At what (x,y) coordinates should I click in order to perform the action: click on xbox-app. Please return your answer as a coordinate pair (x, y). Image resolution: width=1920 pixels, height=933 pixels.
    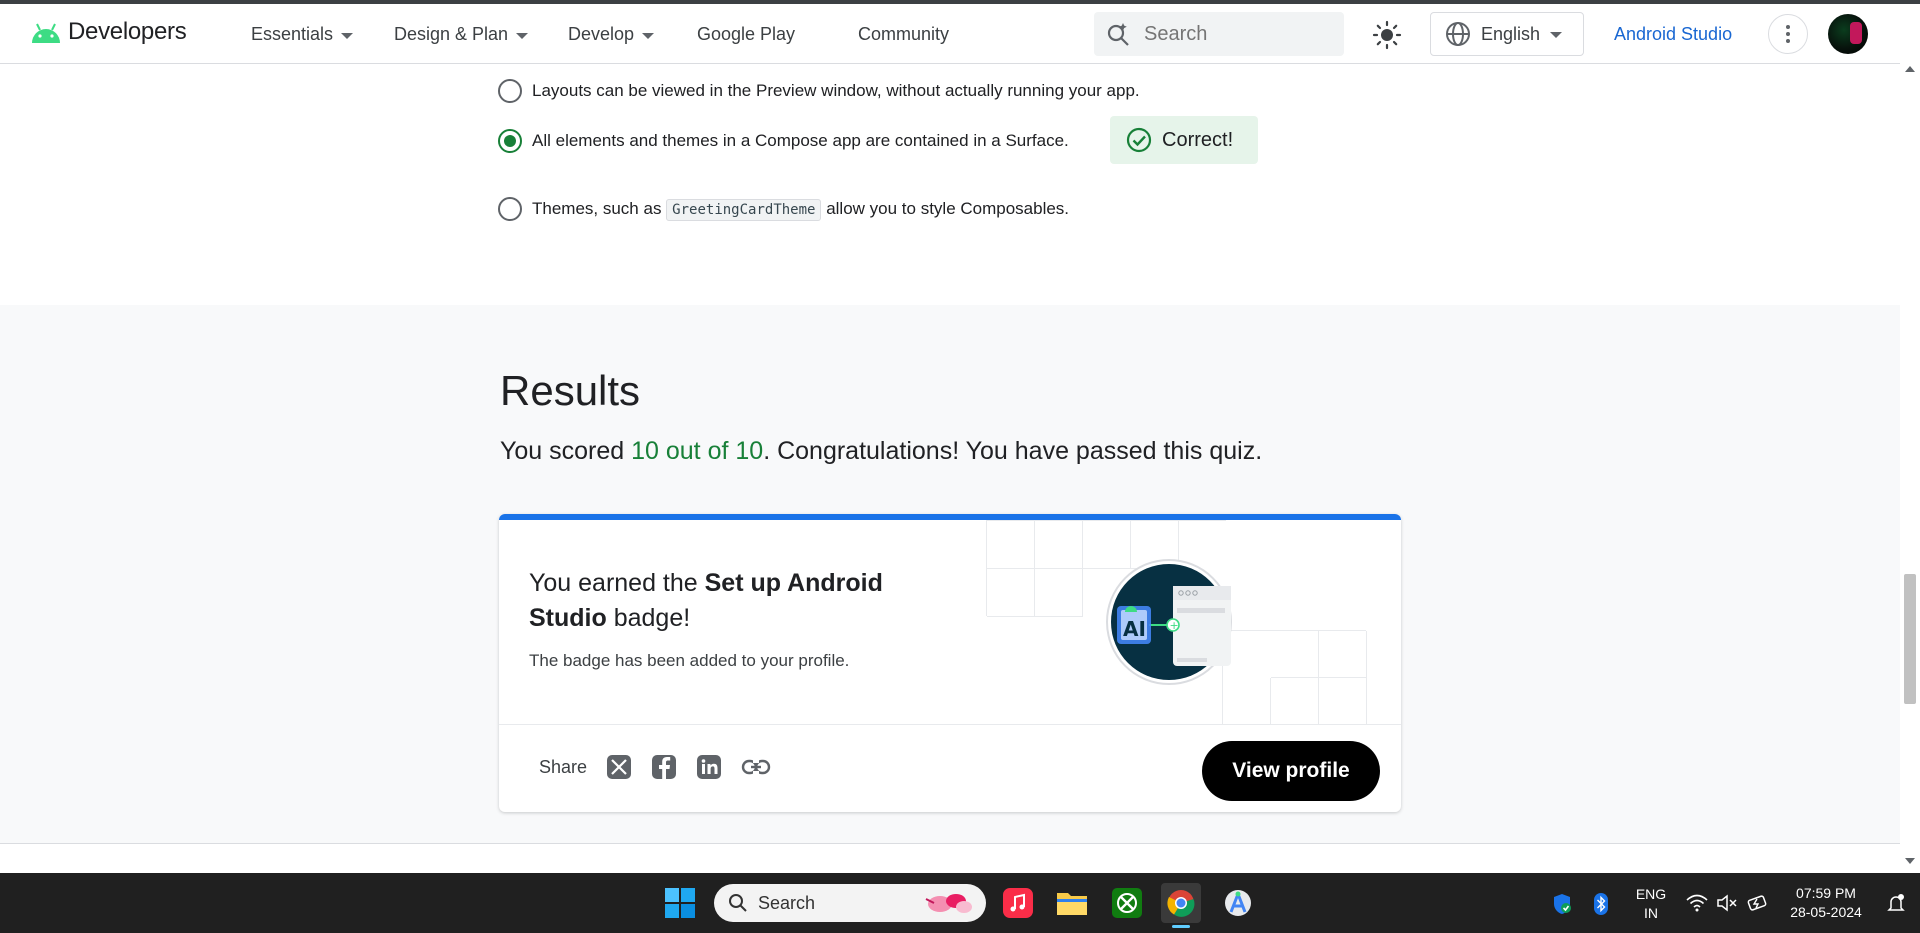
    Looking at the image, I should click on (1127, 903).